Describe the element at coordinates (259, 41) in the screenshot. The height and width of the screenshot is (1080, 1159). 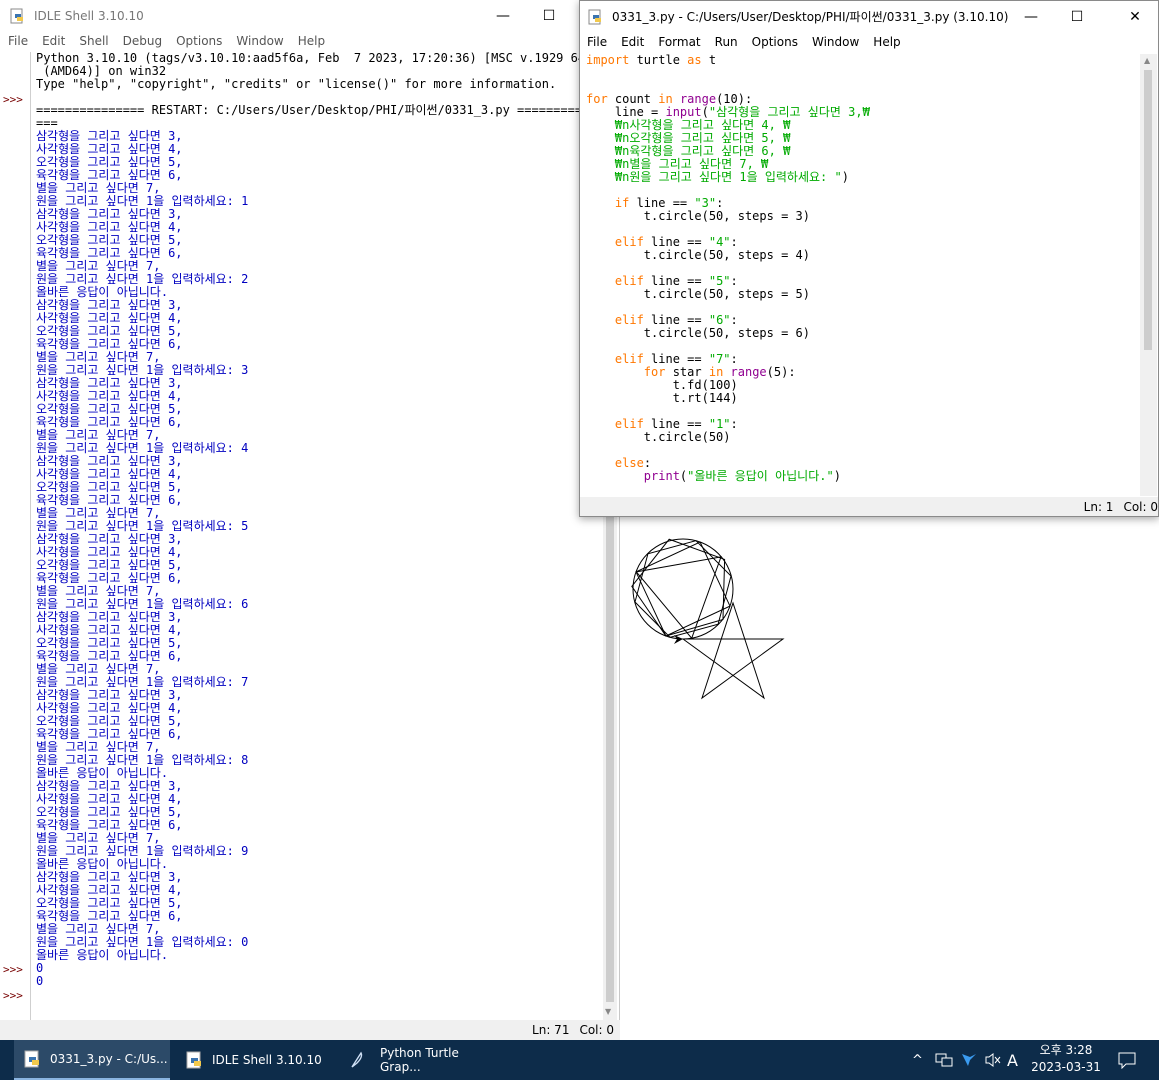
I see `shell-menu-window: Window` at that location.